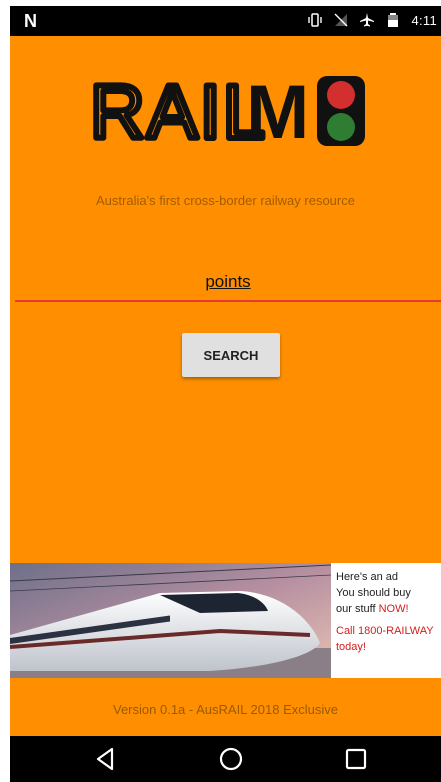 This screenshot has height=782, width=441. What do you see at coordinates (367, 20) in the screenshot?
I see `airplane-icon` at bounding box center [367, 20].